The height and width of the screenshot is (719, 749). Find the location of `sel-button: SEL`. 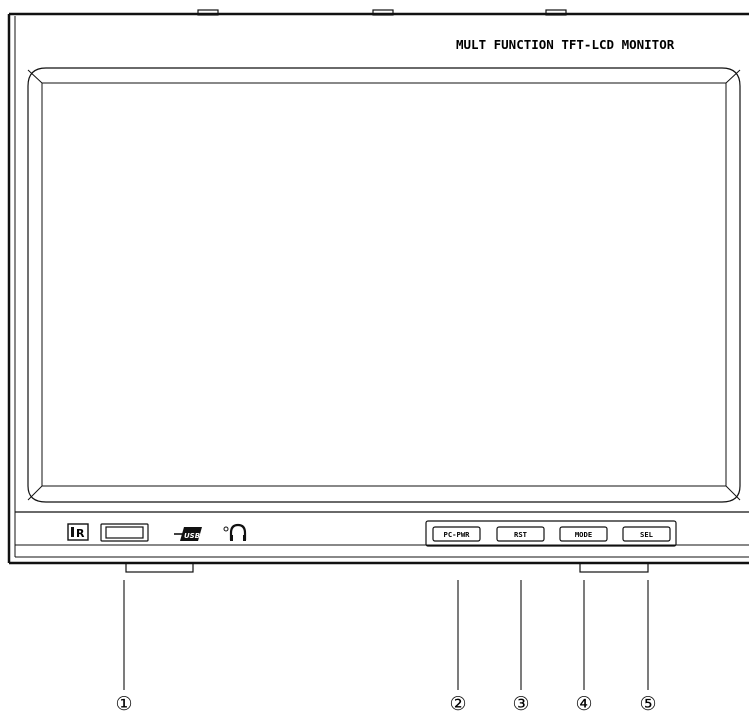

sel-button: SEL is located at coordinates (646, 534).